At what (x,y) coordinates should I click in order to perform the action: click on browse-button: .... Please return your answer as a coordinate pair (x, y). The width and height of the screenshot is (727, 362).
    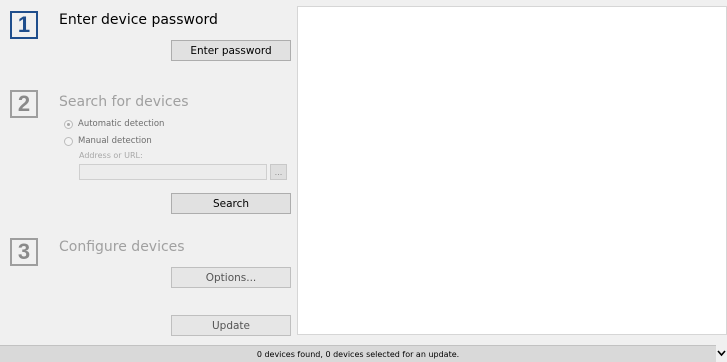
    Looking at the image, I should click on (278, 172).